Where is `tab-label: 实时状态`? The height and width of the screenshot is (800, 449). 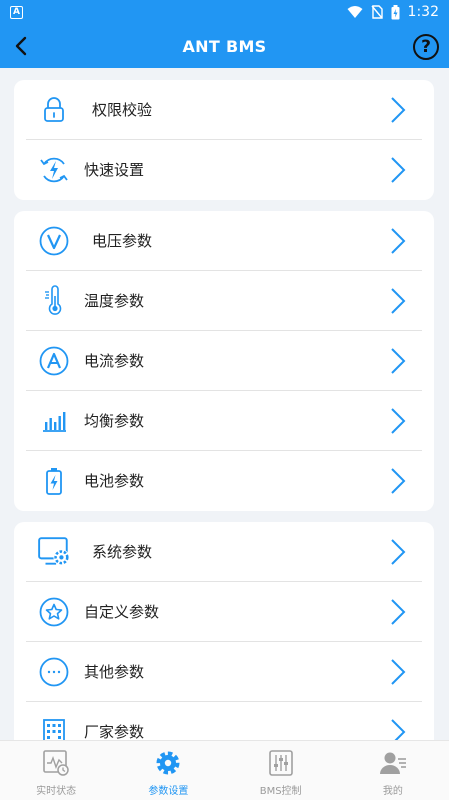
tab-label: 实时状态 is located at coordinates (56, 791).